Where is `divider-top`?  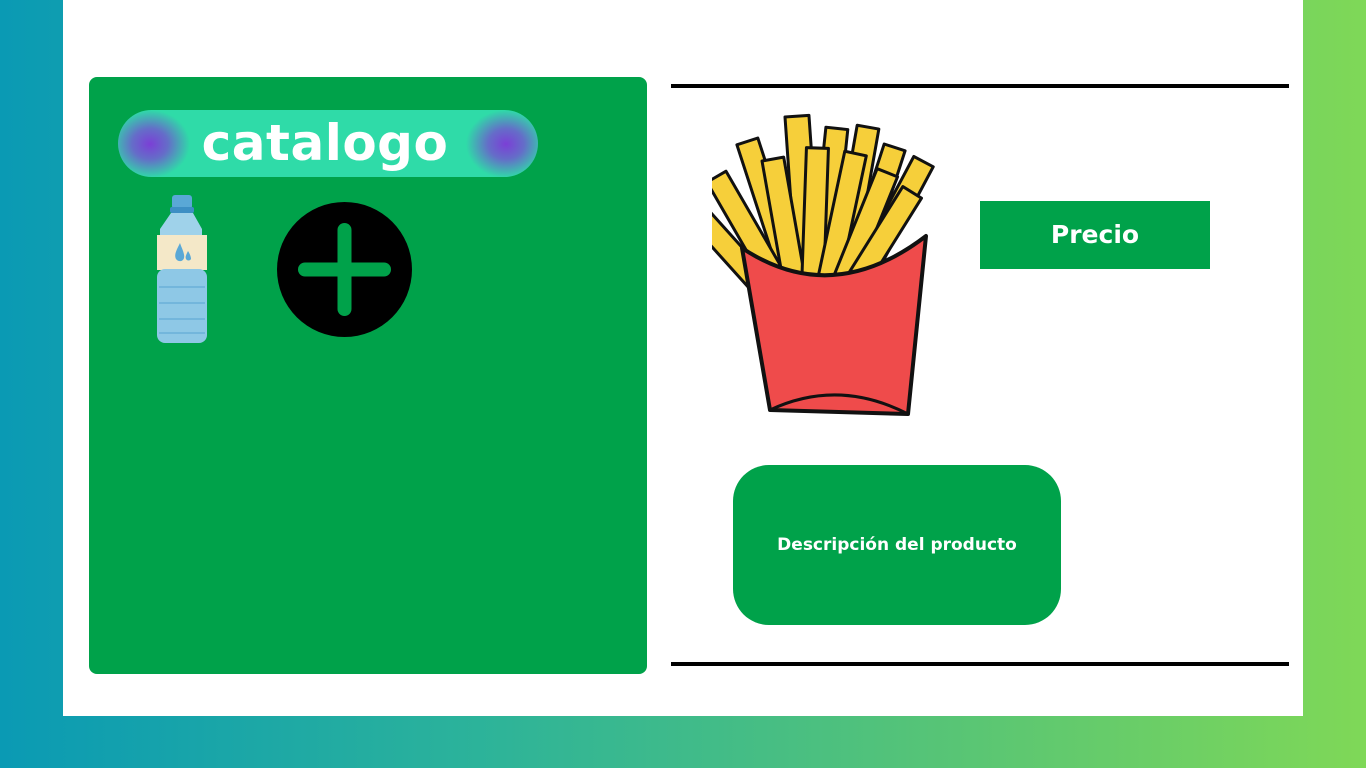
divider-top is located at coordinates (980, 86).